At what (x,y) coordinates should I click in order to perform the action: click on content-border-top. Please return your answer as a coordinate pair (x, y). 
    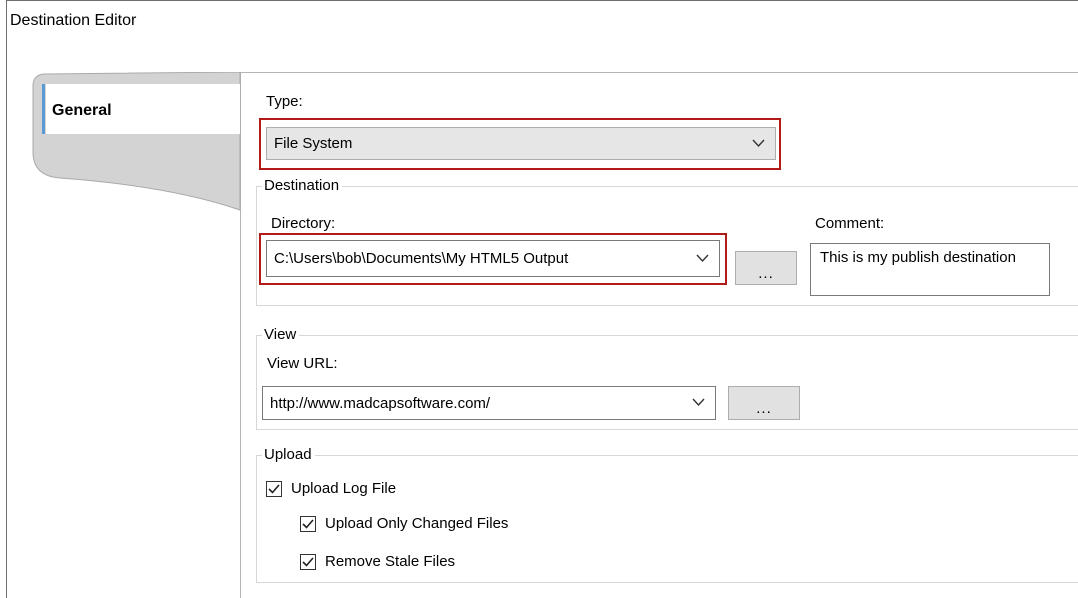
    Looking at the image, I should click on (659, 72).